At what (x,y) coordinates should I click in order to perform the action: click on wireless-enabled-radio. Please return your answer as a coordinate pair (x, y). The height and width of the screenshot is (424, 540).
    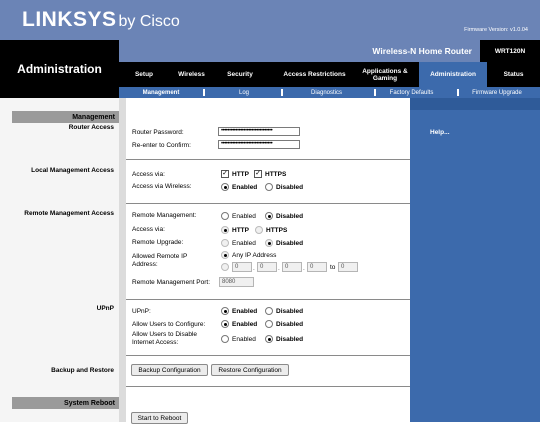
    Looking at the image, I should click on (225, 187).